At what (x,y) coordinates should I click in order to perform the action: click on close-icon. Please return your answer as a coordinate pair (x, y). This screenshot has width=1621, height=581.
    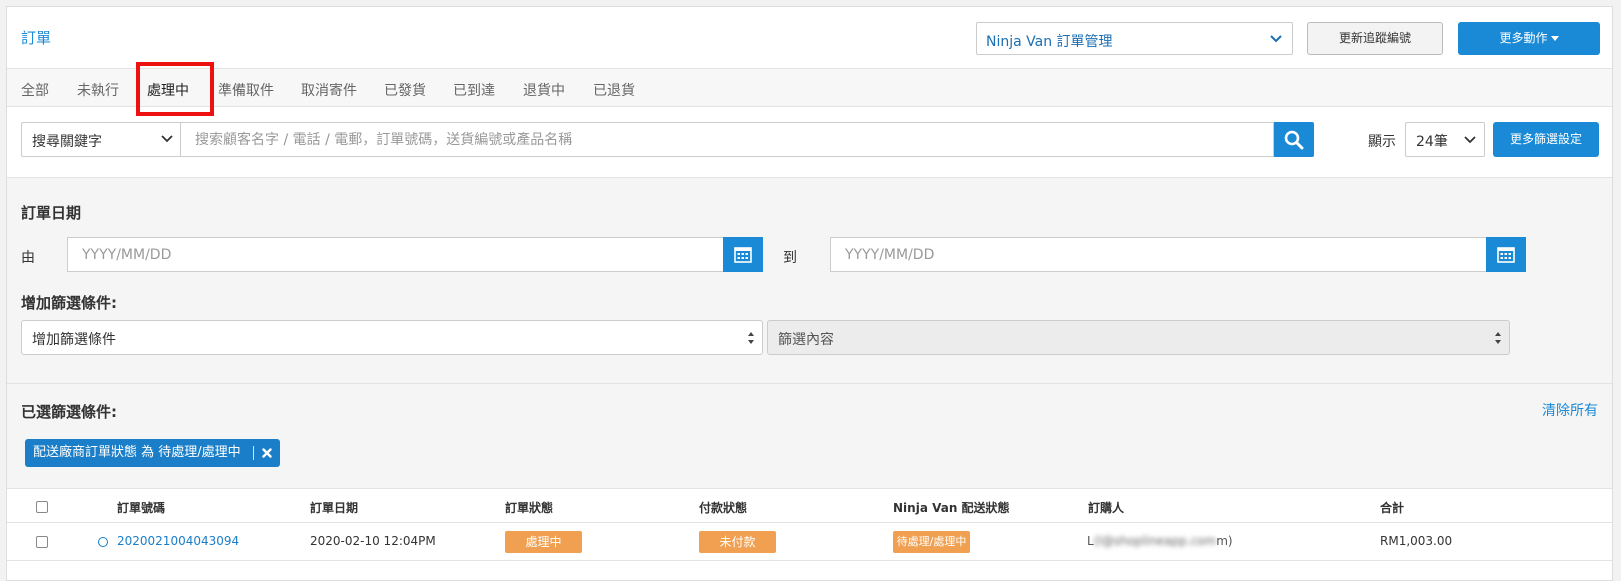
    Looking at the image, I should click on (266, 453).